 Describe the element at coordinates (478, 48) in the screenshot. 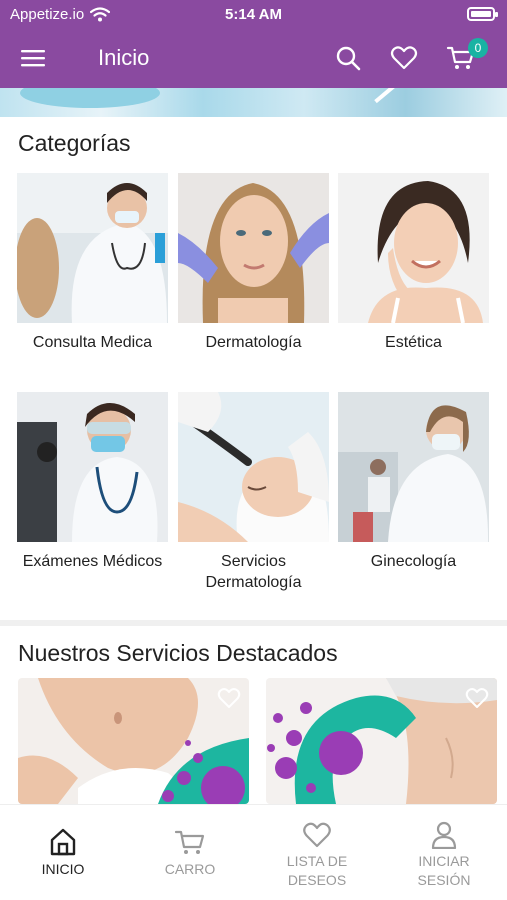

I see `cart-count-badge: 0` at that location.